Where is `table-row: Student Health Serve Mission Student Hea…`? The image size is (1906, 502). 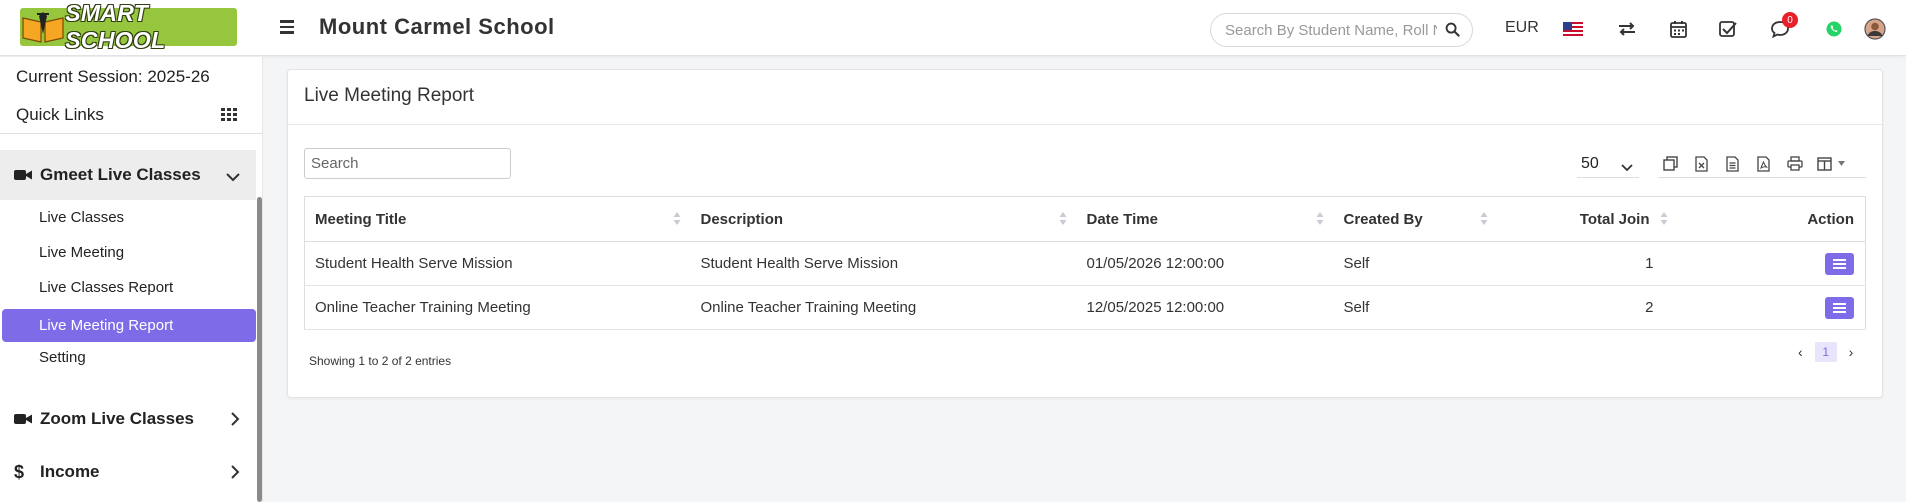
table-row: Student Health Serve Mission Student Hea… is located at coordinates (1085, 263).